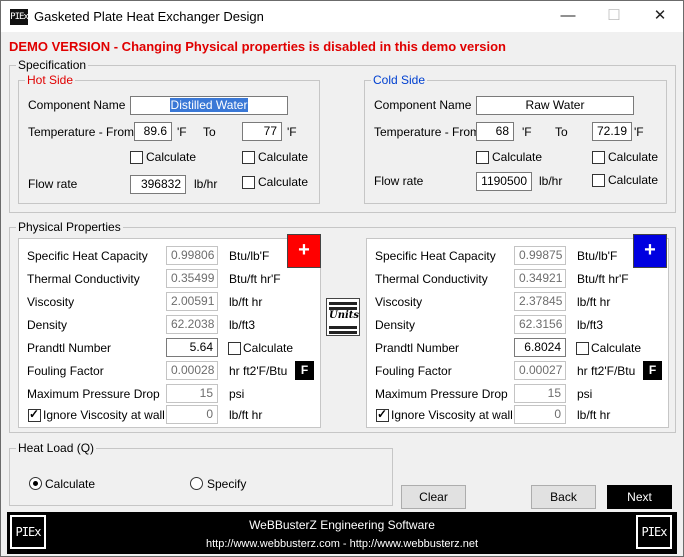  Describe the element at coordinates (423, 105) in the screenshot. I see `cold-component-label: Component Name` at that location.